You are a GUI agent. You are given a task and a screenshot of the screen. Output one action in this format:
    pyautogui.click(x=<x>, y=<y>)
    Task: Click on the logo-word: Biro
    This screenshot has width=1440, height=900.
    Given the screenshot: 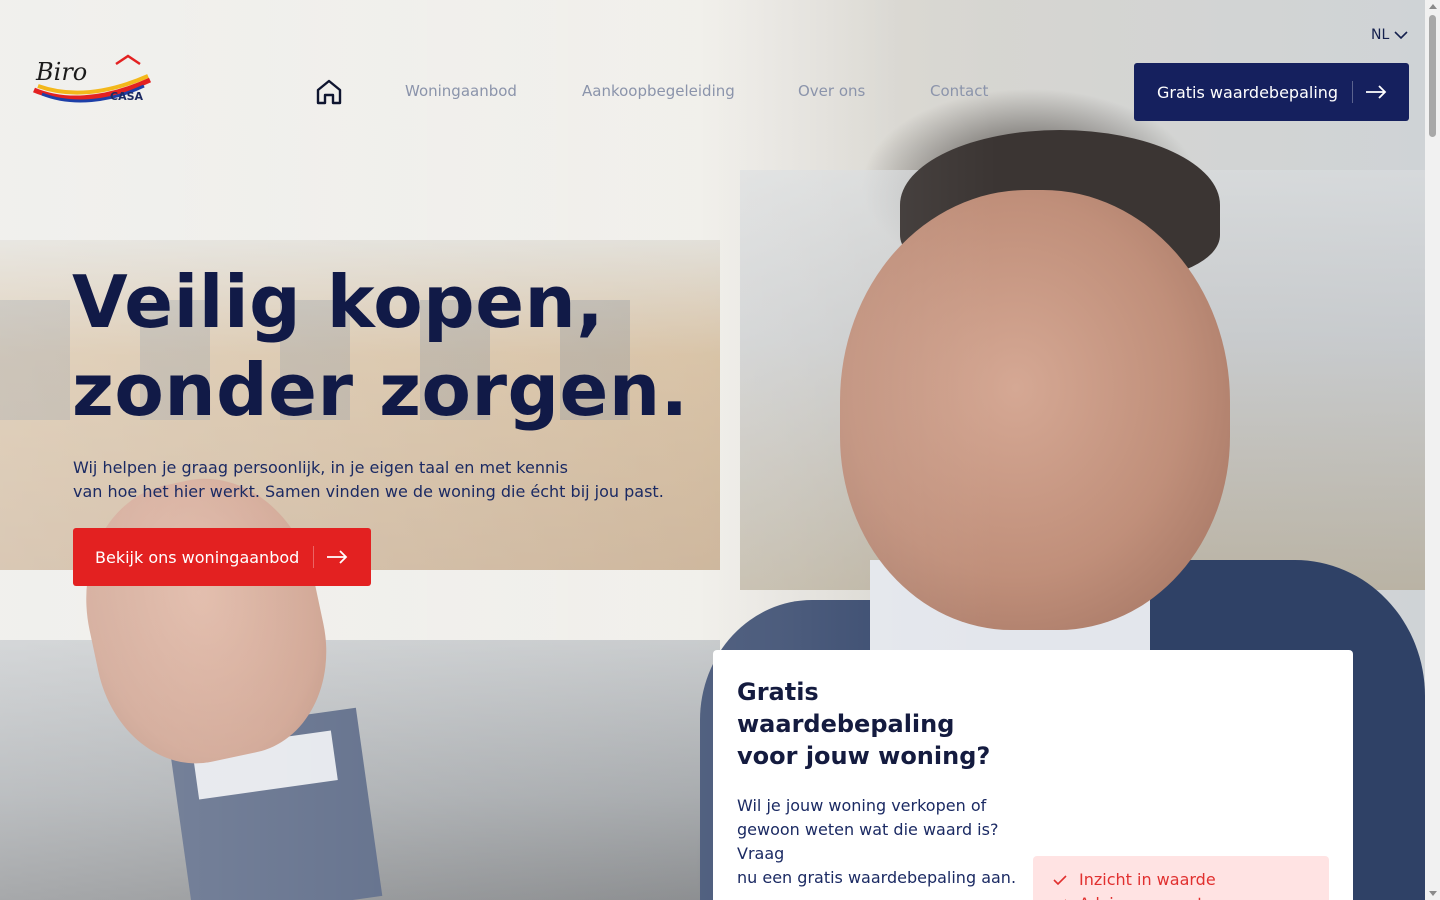 What is the action you would take?
    pyautogui.click(x=61, y=72)
    